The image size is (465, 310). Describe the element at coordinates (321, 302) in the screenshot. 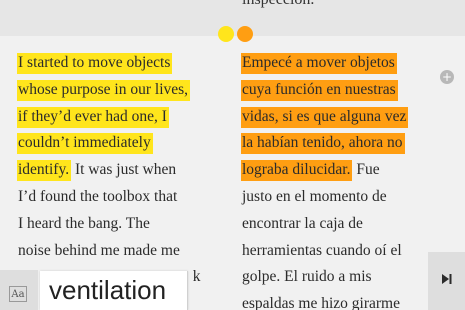

I see `passage-text: espaldas me hizo girarme` at that location.